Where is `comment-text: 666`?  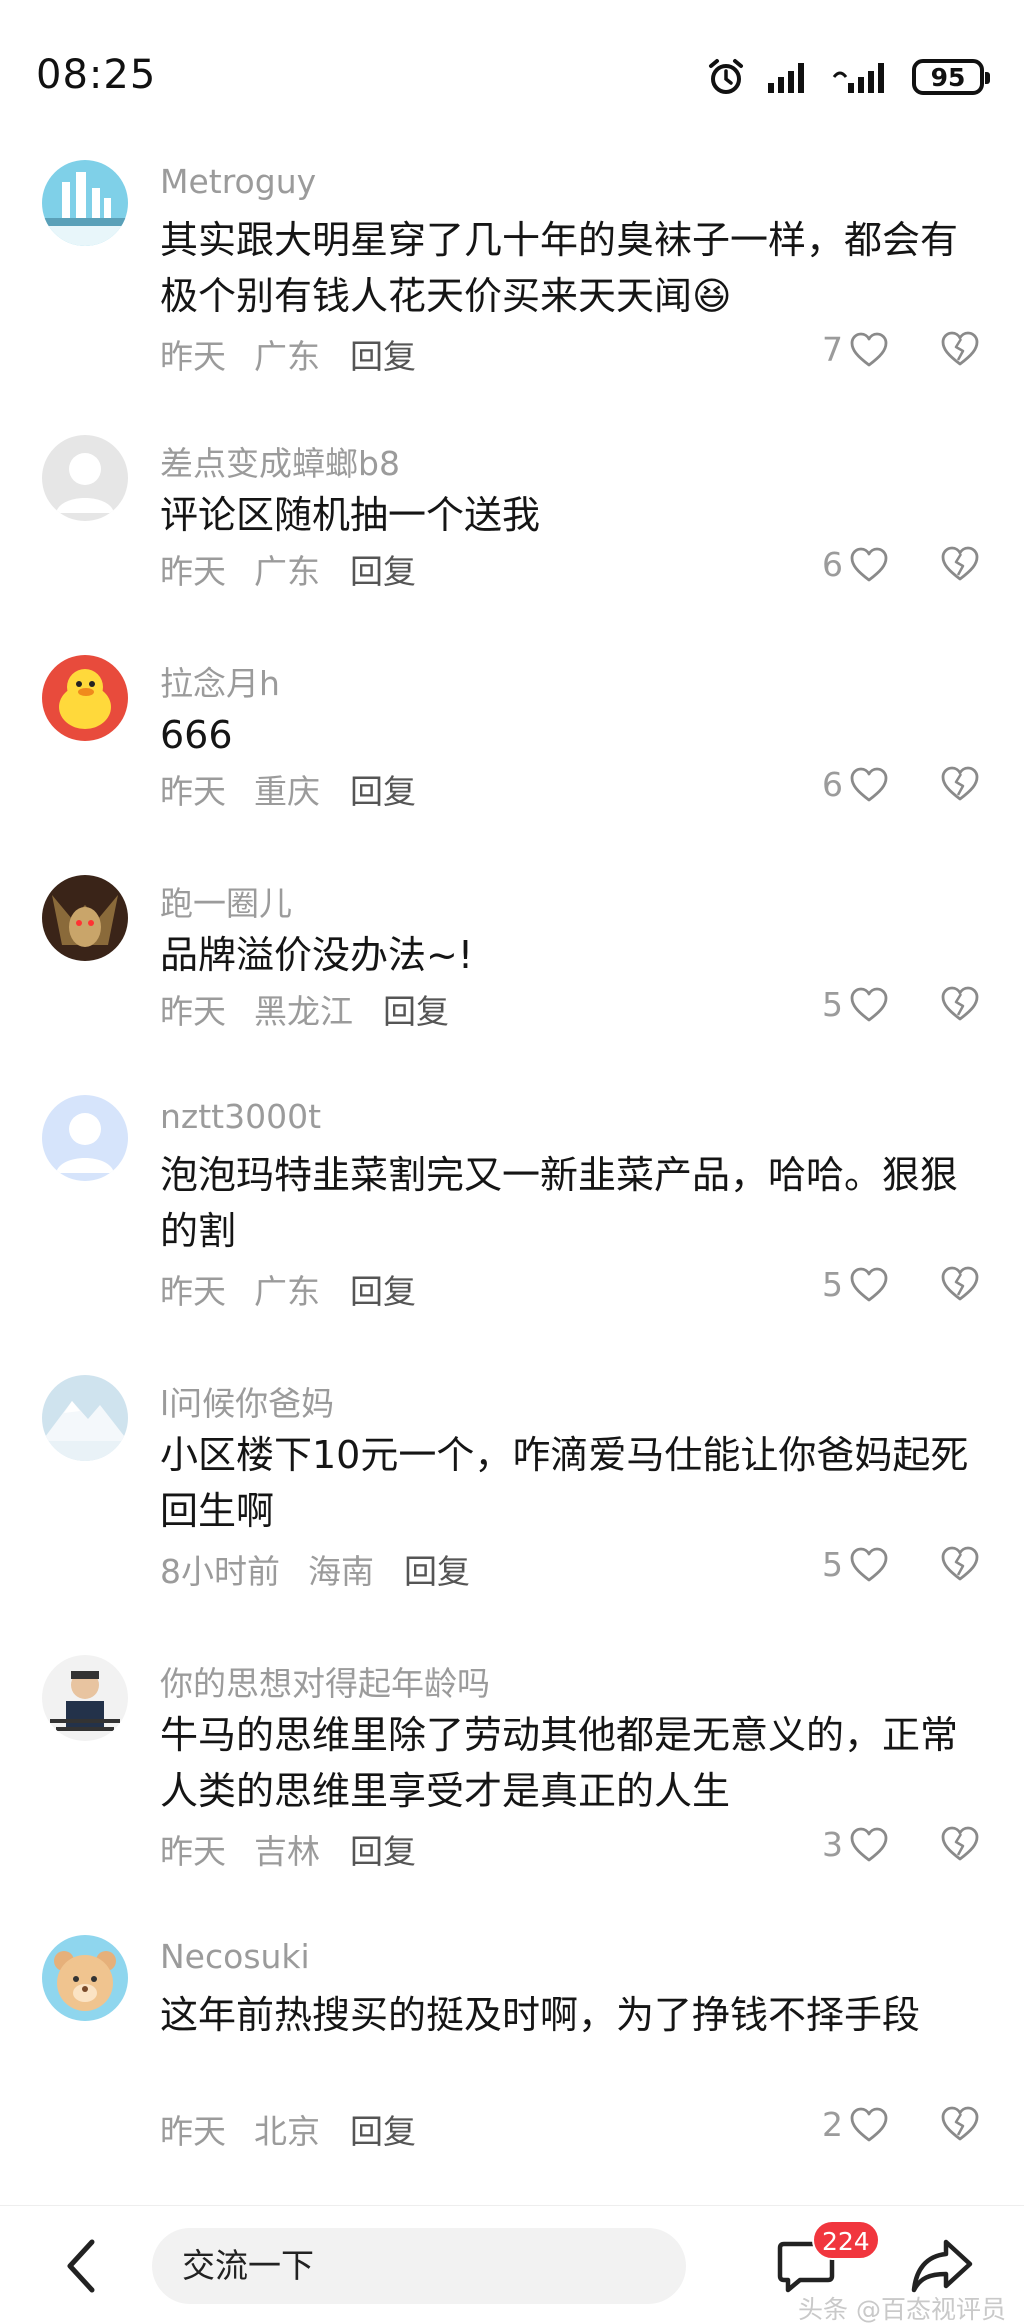
comment-text: 666 is located at coordinates (196, 735).